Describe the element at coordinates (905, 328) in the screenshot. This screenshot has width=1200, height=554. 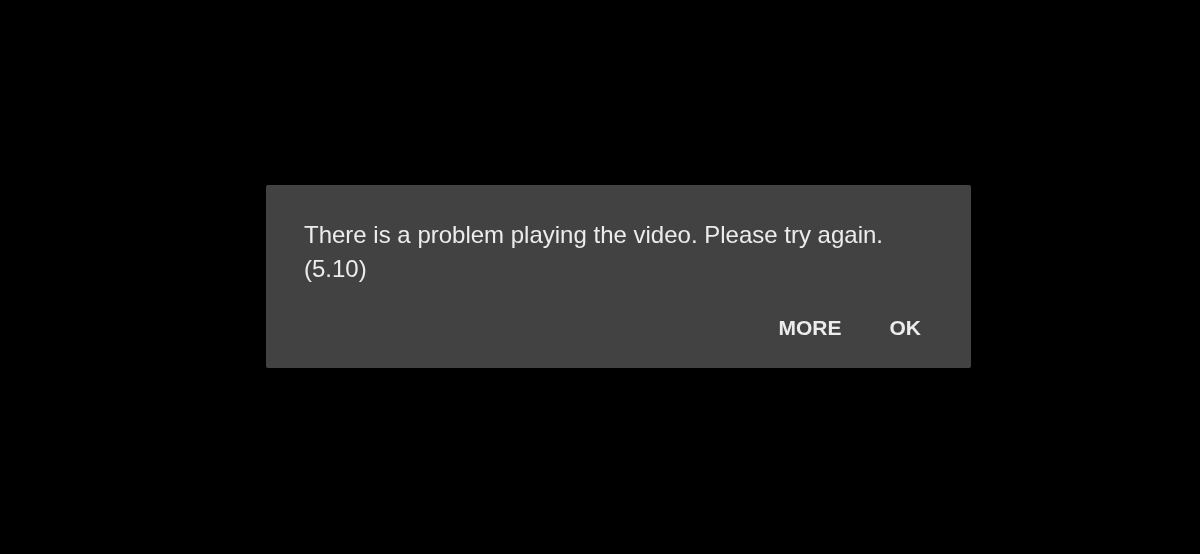
I see `dialog-button: OK` at that location.